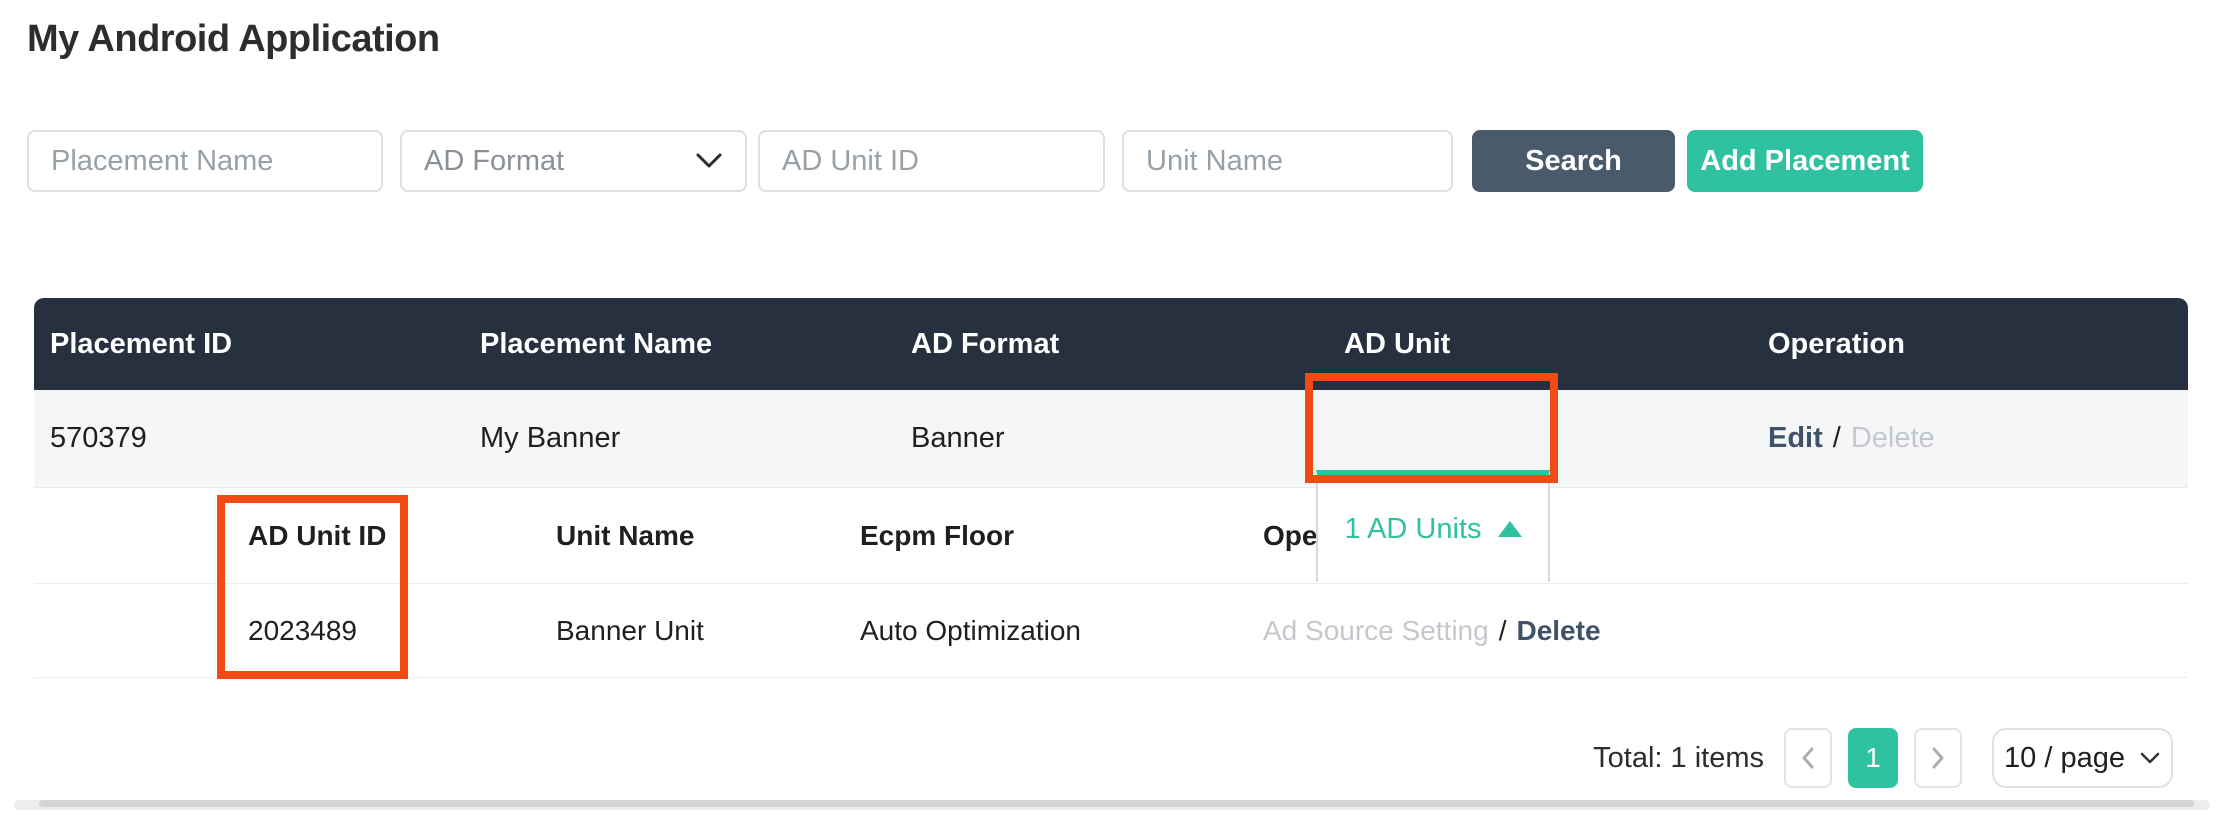  I want to click on page-size-select: 10 / page, so click(2082, 758).